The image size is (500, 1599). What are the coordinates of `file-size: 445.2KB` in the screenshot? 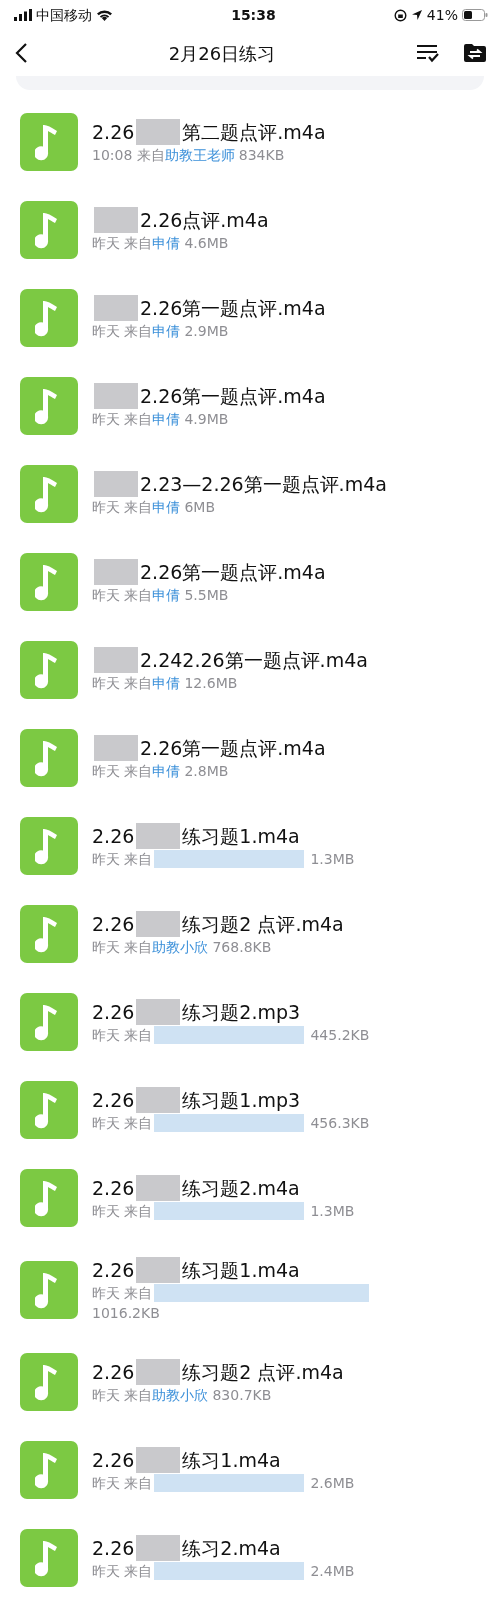 It's located at (340, 1035).